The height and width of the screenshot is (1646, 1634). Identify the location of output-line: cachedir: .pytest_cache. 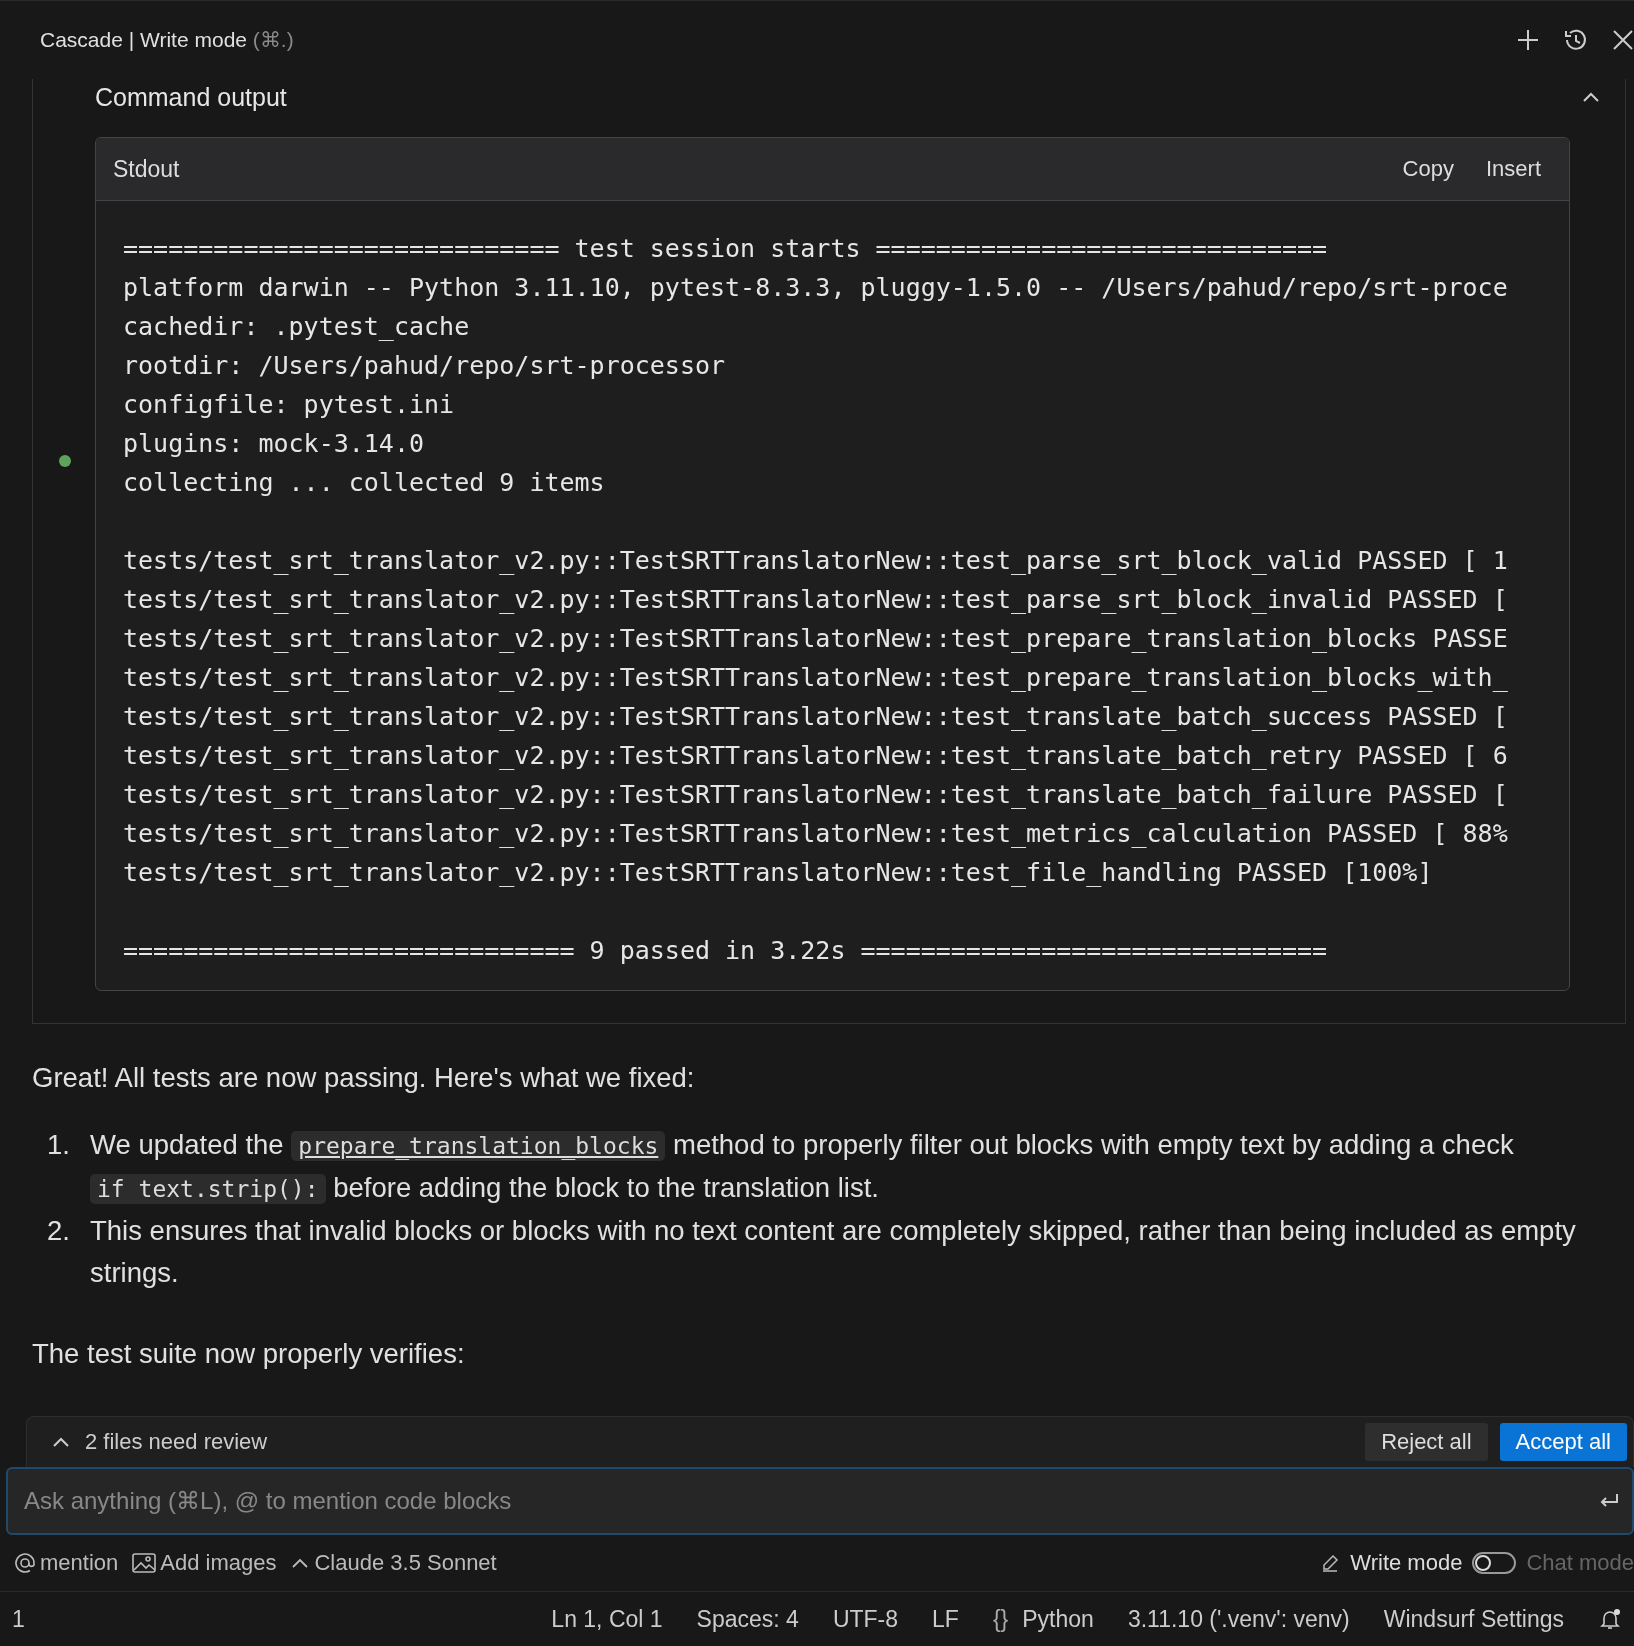
(296, 327).